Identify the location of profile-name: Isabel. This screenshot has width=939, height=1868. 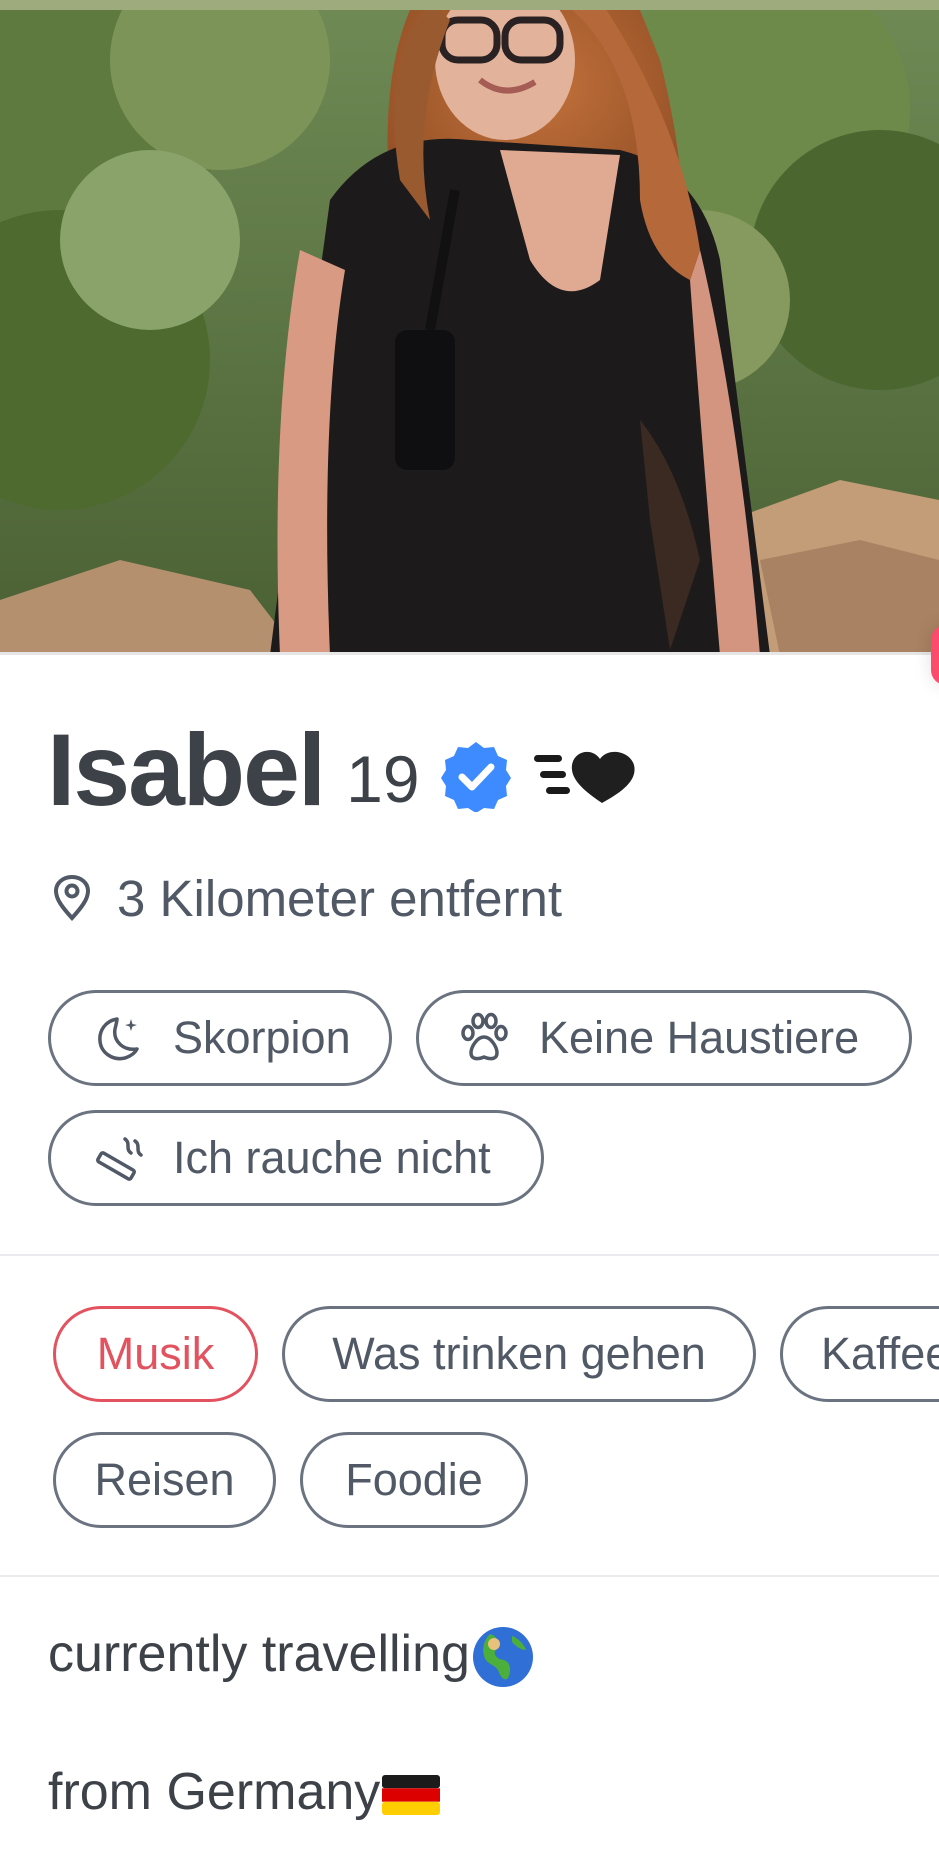
(186, 770).